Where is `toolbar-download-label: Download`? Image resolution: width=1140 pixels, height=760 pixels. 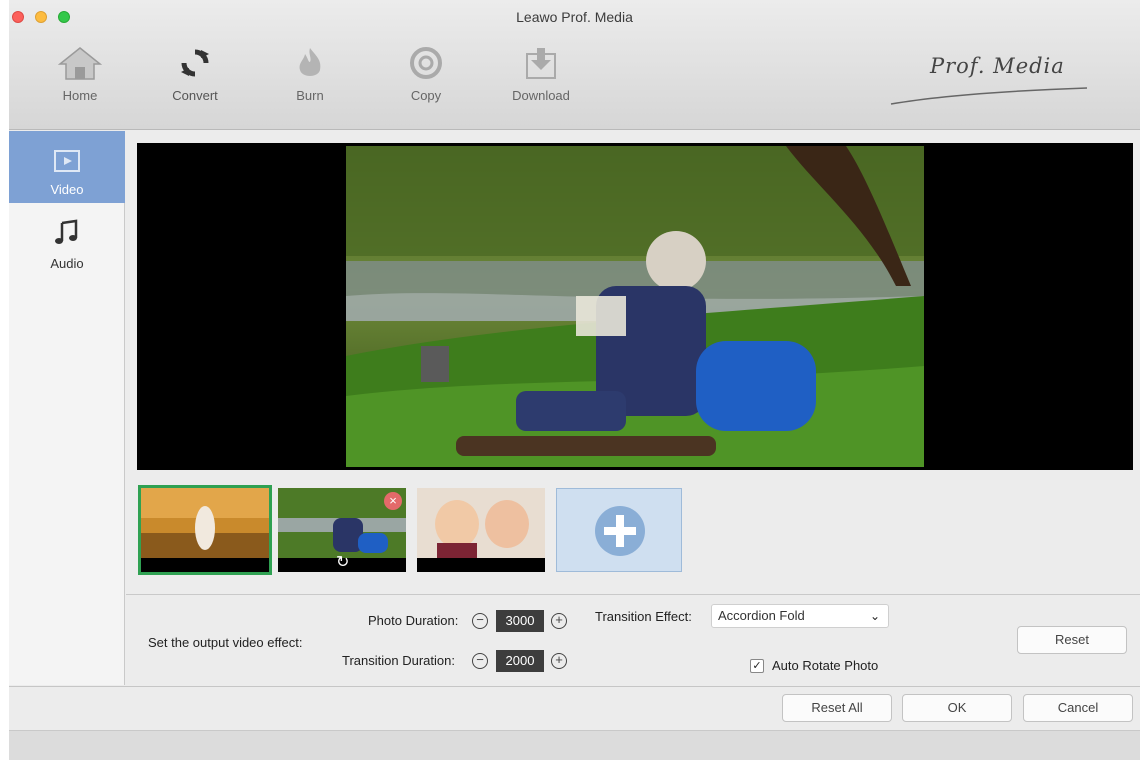
toolbar-download-label: Download is located at coordinates (541, 95).